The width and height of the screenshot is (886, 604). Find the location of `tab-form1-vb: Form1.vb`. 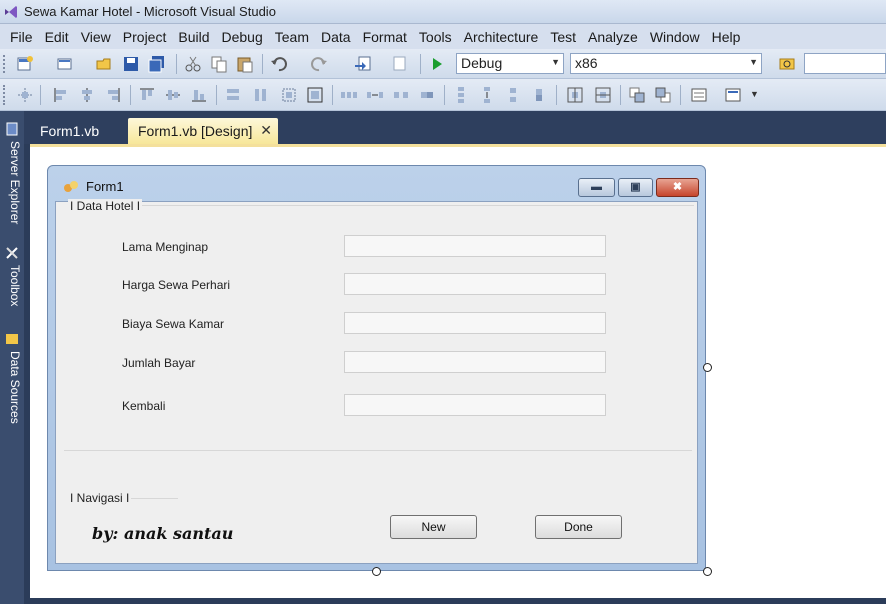

tab-form1-vb: Form1.vb is located at coordinates (69, 131).